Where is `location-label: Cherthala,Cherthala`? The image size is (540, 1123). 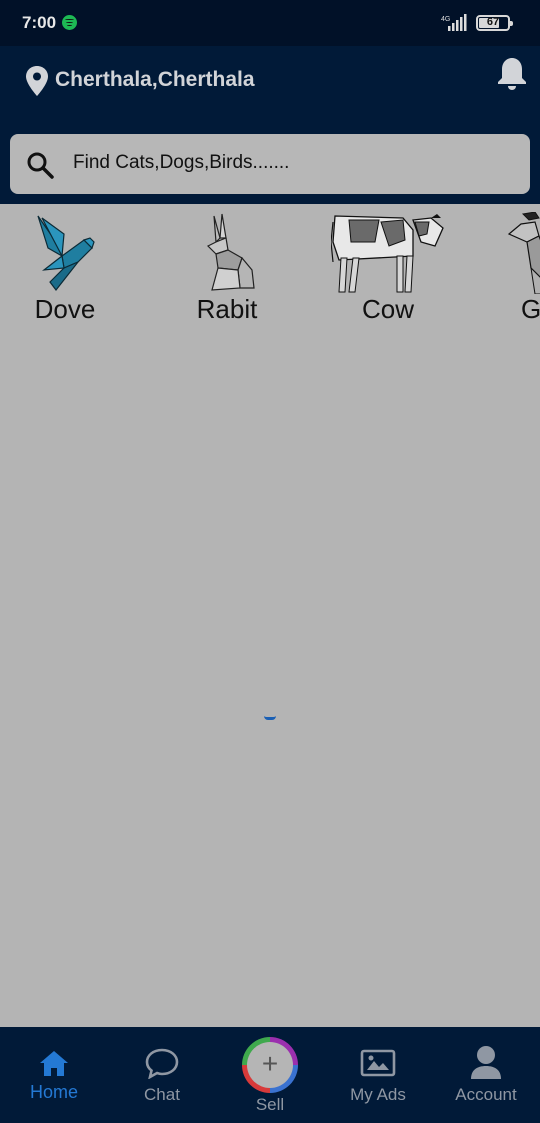
location-label: Cherthala,Cherthala is located at coordinates (155, 80).